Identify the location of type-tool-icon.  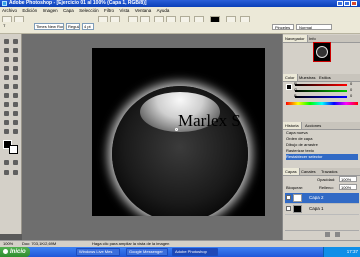
(15, 104).